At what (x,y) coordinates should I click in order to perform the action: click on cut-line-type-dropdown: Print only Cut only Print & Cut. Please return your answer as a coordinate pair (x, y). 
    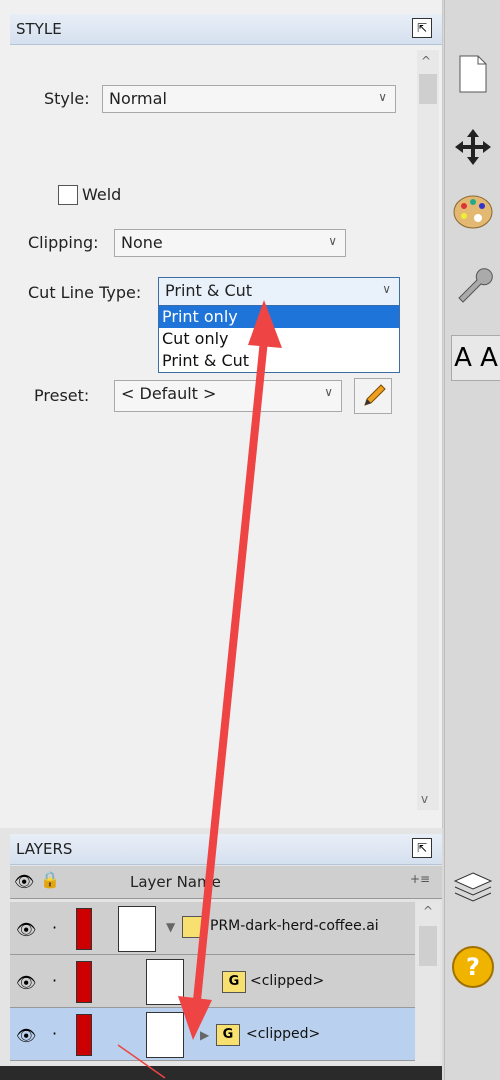
    Looking at the image, I should click on (279, 339).